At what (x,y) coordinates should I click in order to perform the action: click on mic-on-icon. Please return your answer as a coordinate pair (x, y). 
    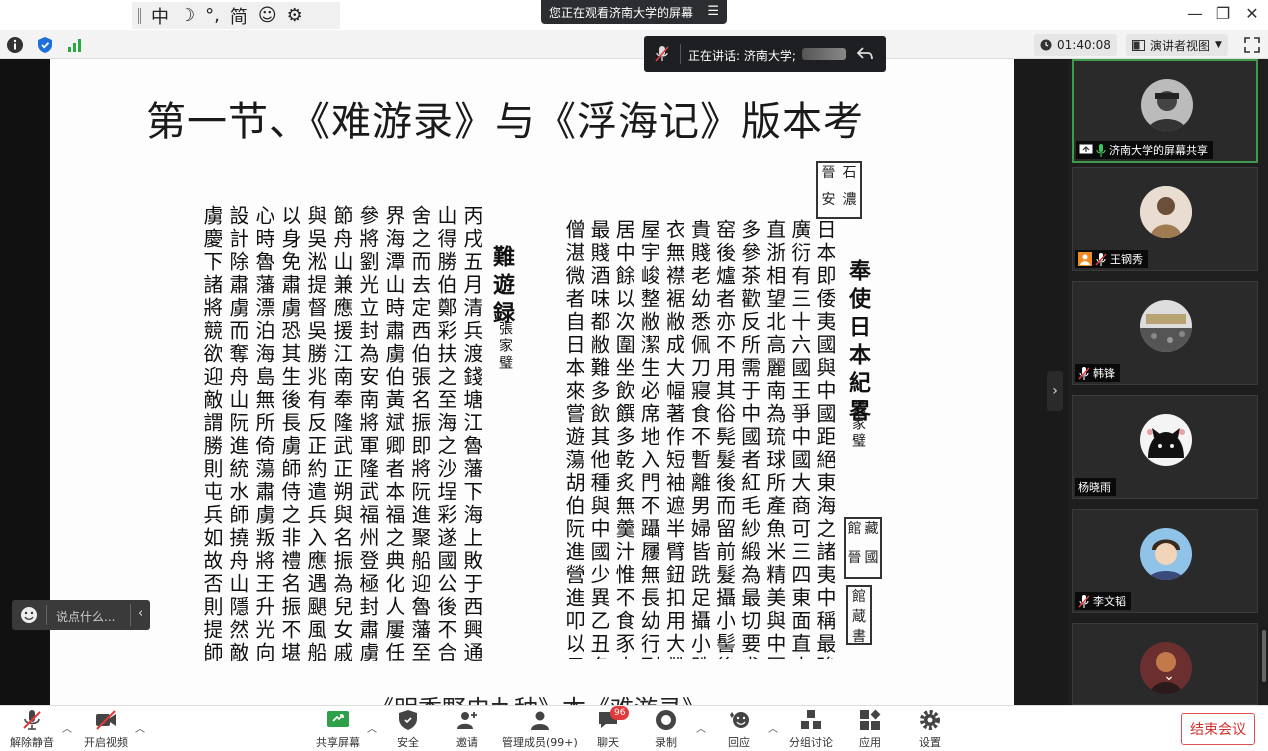
    Looking at the image, I should click on (1101, 150).